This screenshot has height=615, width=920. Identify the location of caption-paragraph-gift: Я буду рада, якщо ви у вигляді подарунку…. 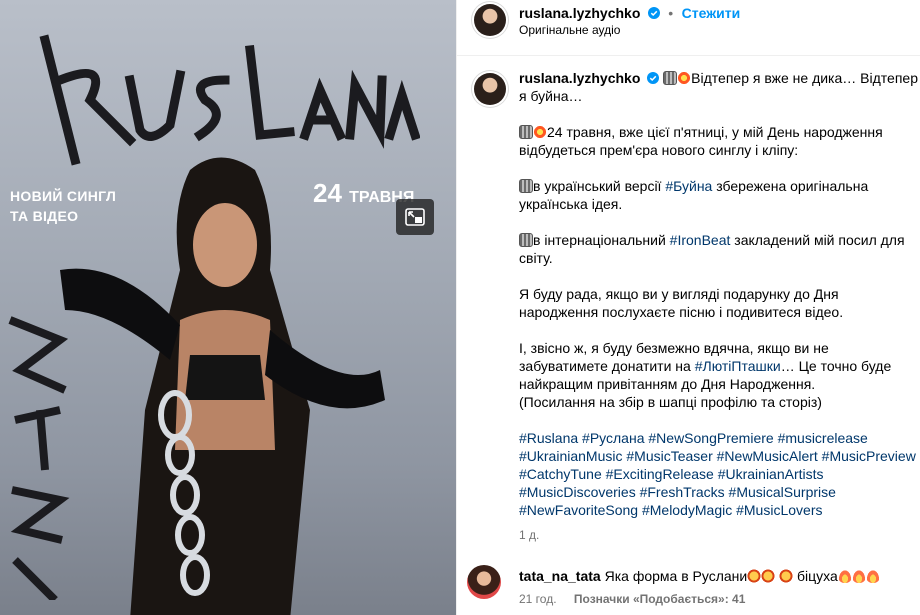
(681, 303).